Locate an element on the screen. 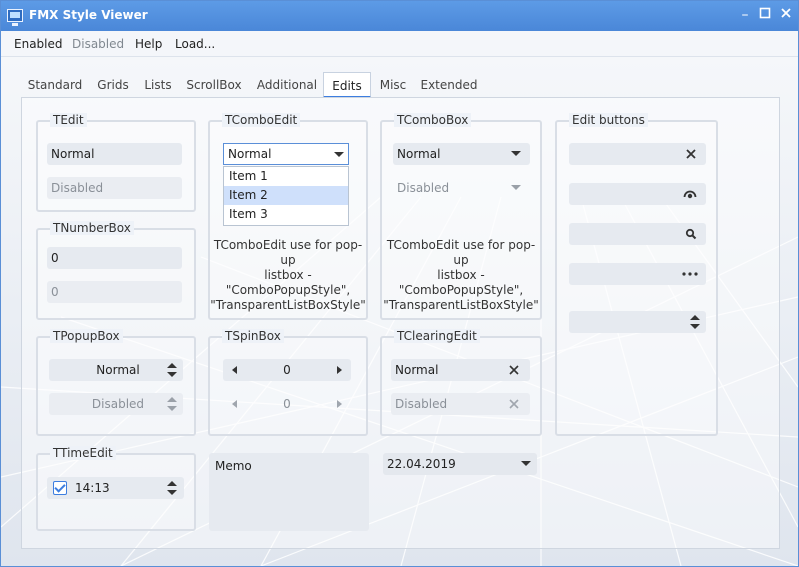 This screenshot has width=799, height=567. tpopupbox-normal: Normal is located at coordinates (116, 370).